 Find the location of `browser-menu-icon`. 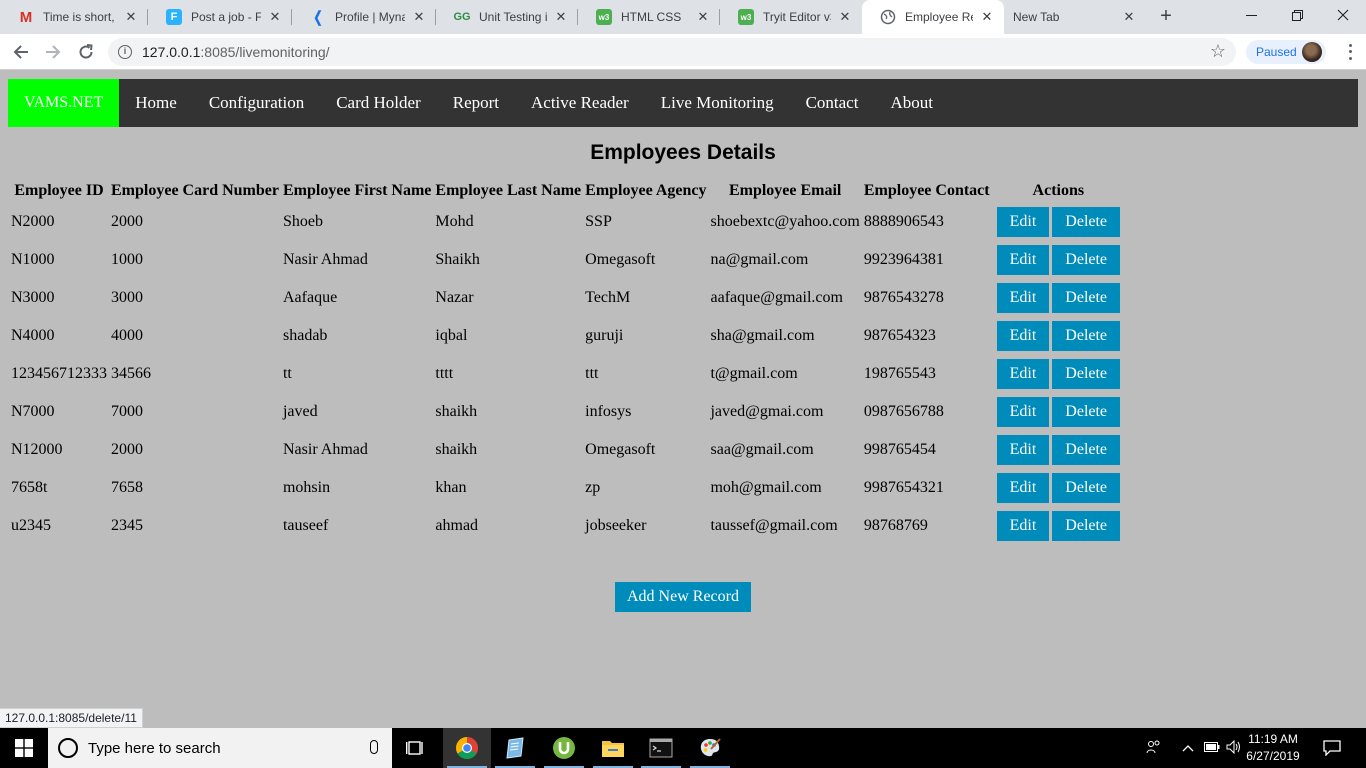

browser-menu-icon is located at coordinates (1350, 52).